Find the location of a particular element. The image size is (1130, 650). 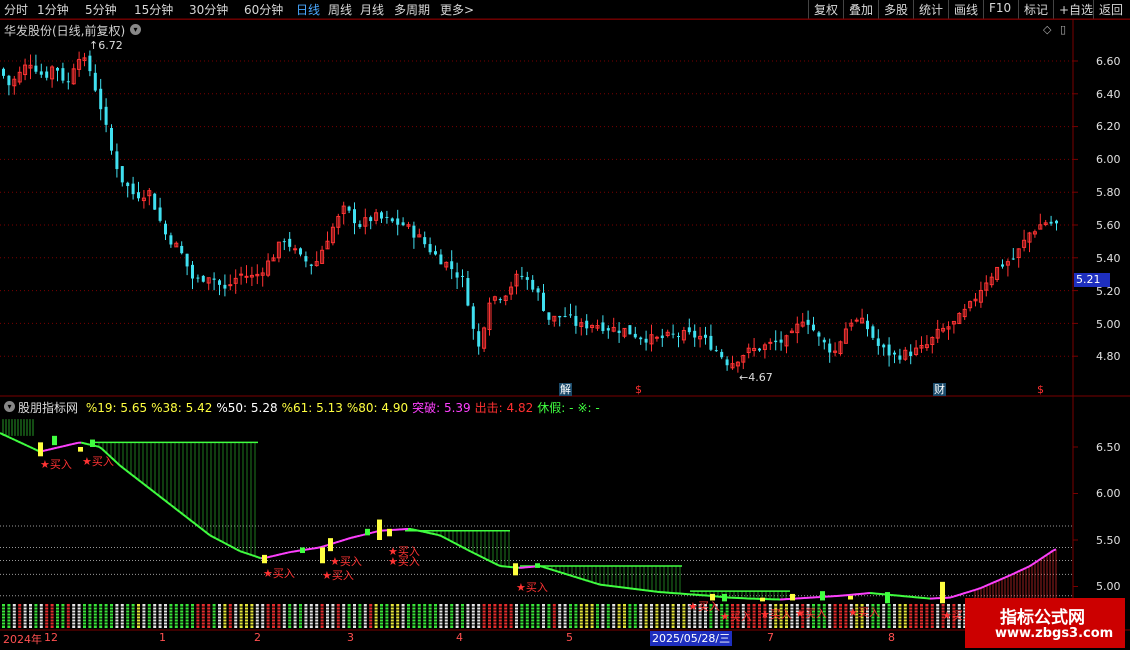

chevron-down-icon: ▾ is located at coordinates (9, 406).